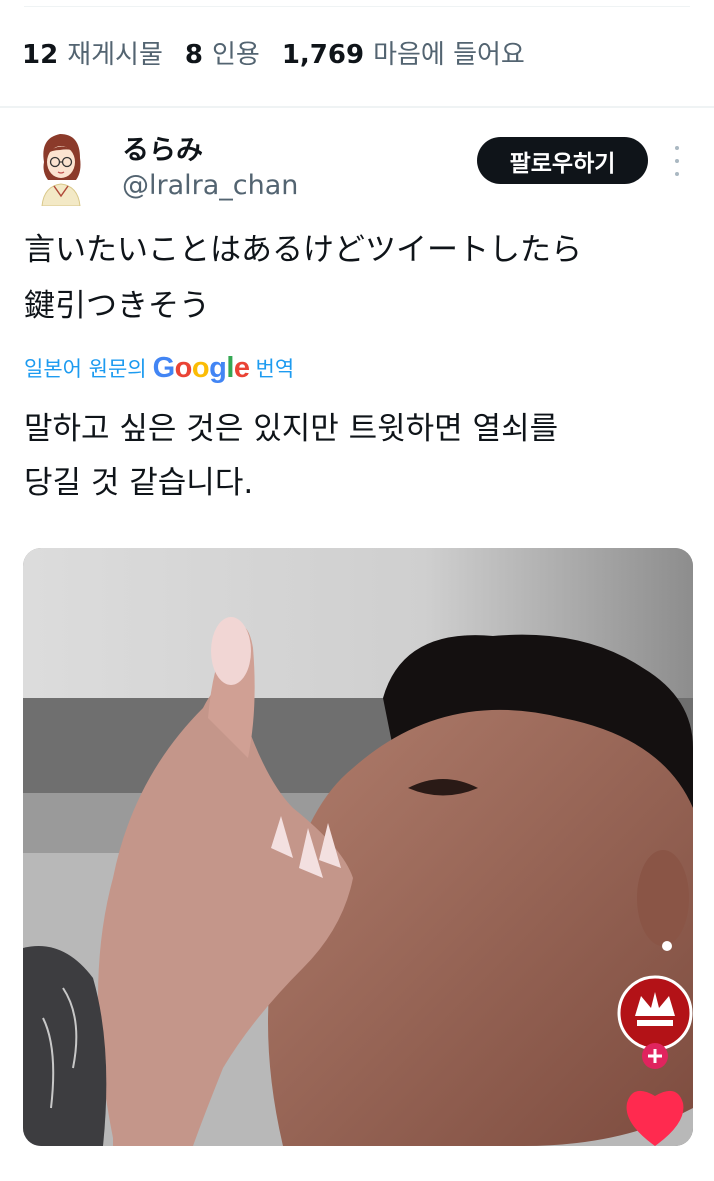 The width and height of the screenshot is (714, 1181). I want to click on reposts-count: 12, so click(40, 54).